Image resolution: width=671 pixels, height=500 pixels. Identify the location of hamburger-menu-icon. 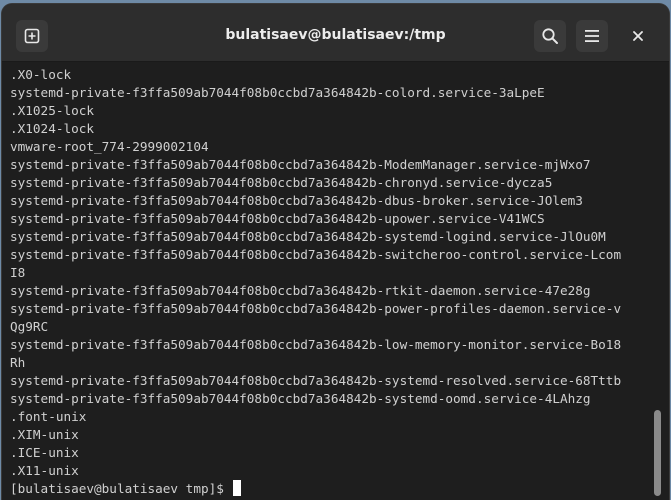
(592, 36).